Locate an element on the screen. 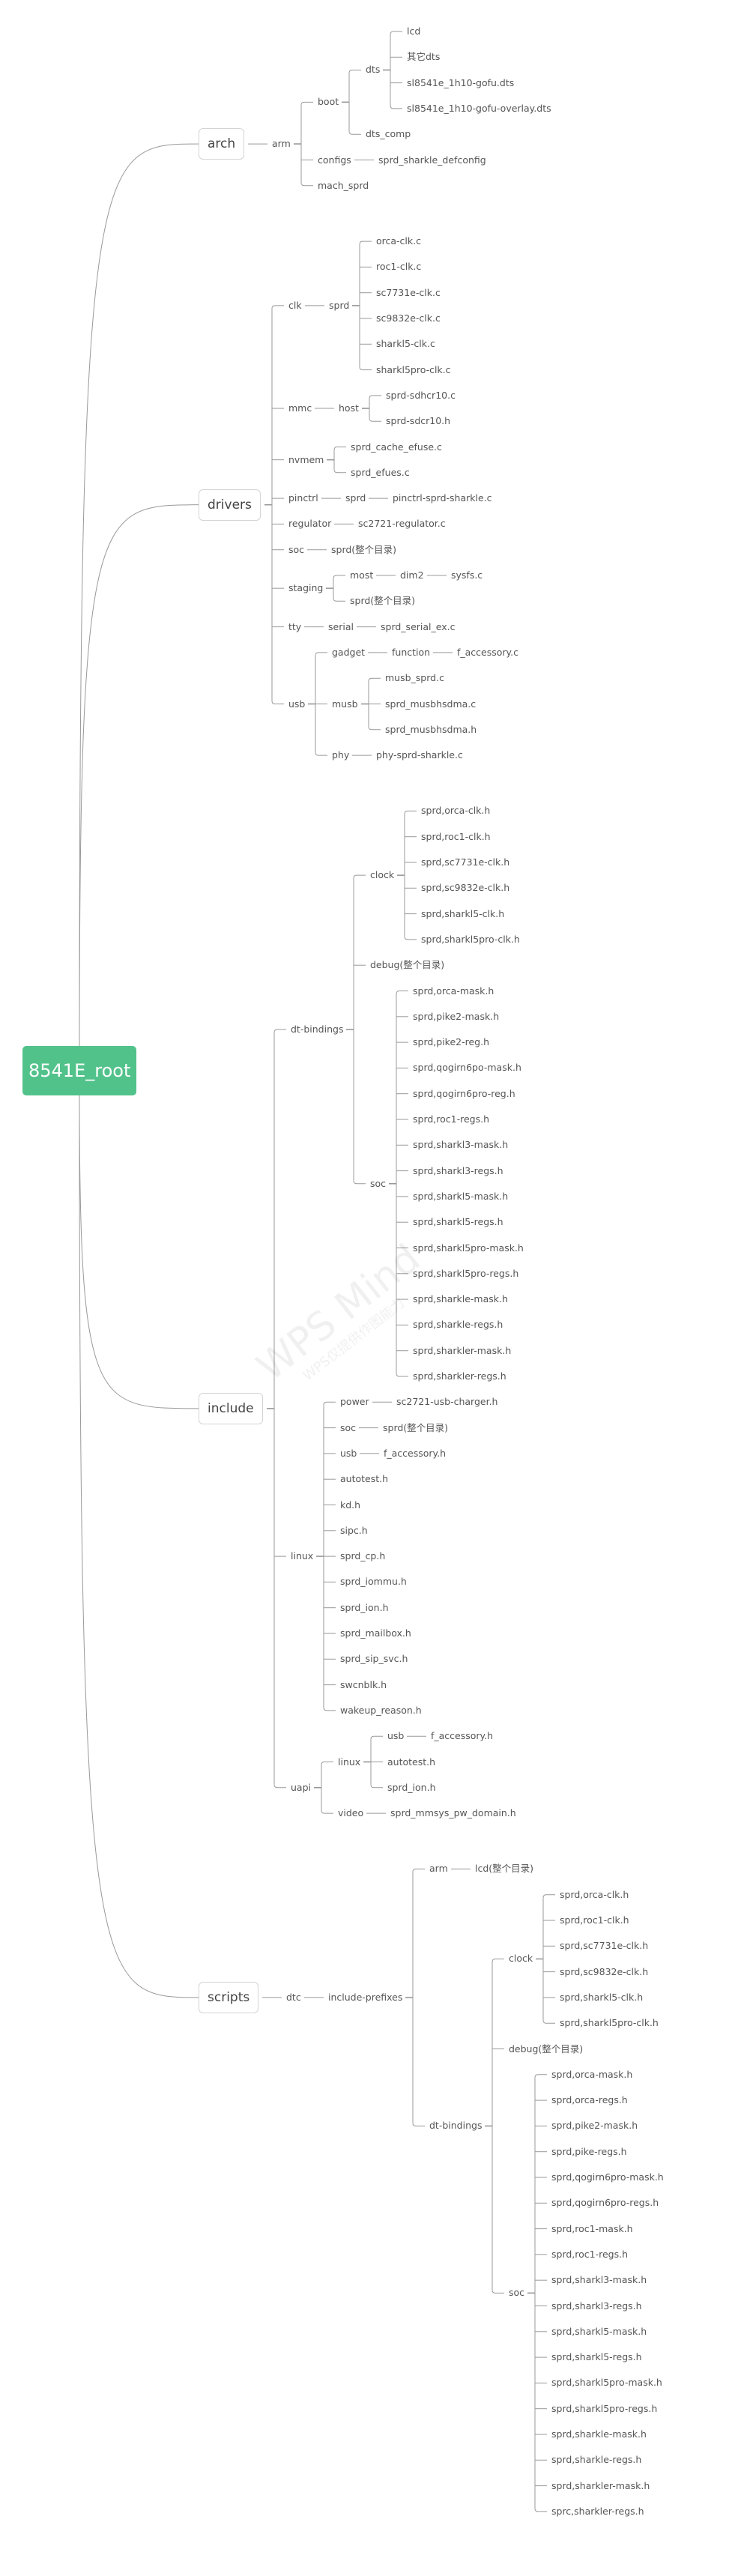  subtopic-phy: phy is located at coordinates (340, 755).